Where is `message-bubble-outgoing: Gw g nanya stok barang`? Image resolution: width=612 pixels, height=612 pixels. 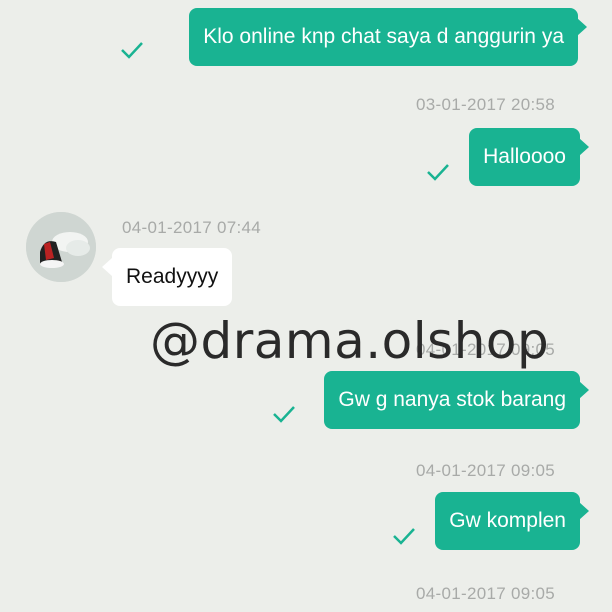 message-bubble-outgoing: Gw g nanya stok barang is located at coordinates (456, 400).